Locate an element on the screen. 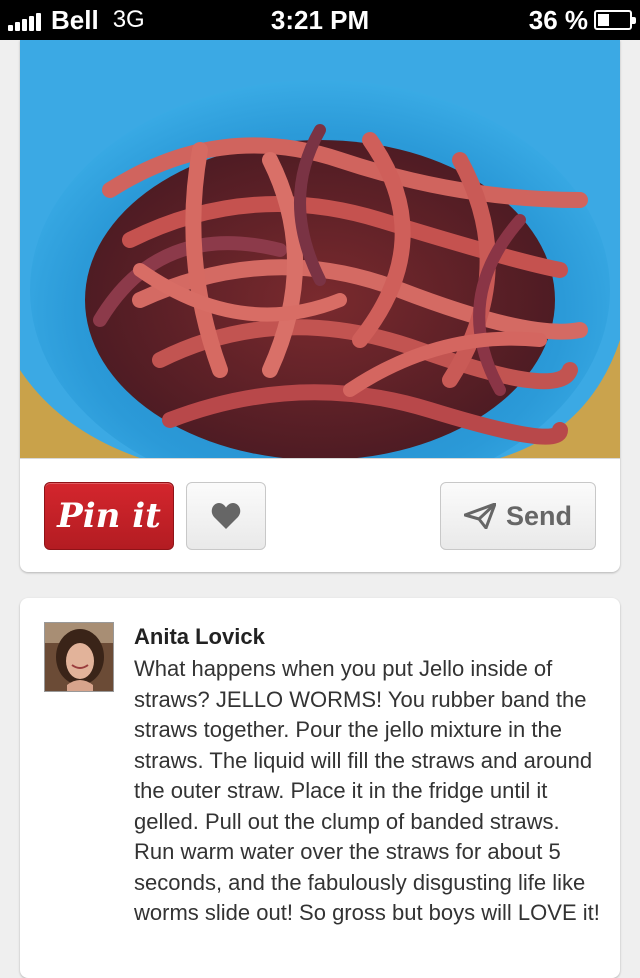 Image resolution: width=640 pixels, height=978 pixels. status-bar: Bell 3G 3:21 PM 36 % is located at coordinates (320, 20).